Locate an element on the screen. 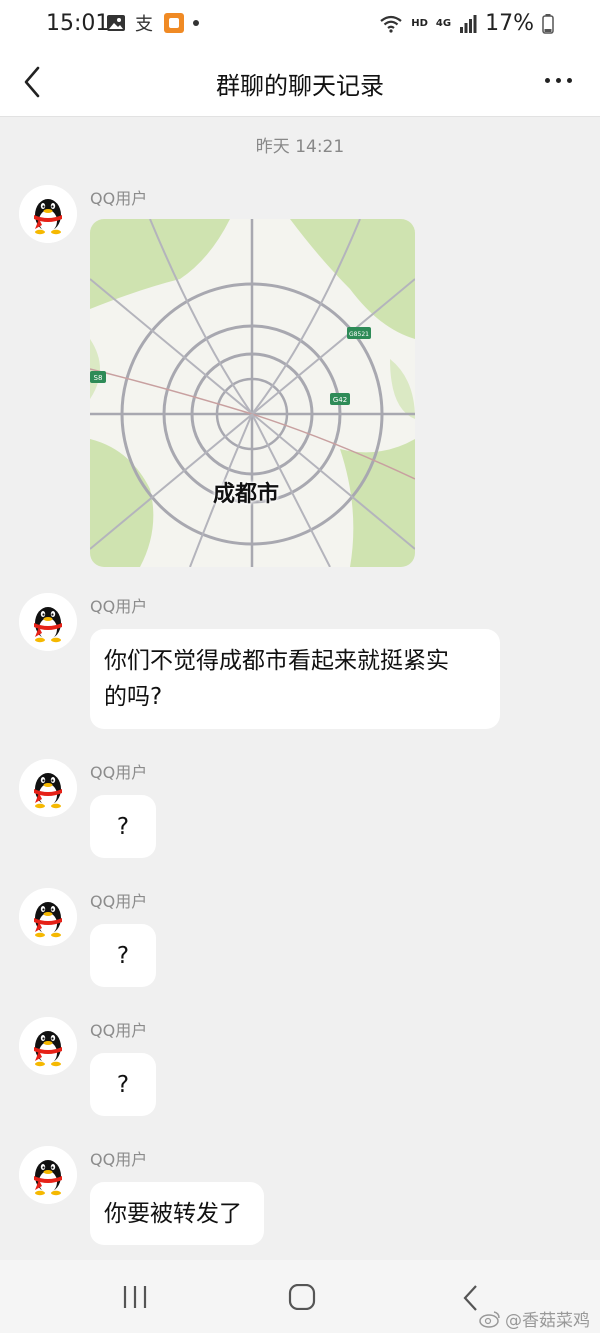  status-bar: 15:01 支 HD 4G 17% is located at coordinates (300, 25).